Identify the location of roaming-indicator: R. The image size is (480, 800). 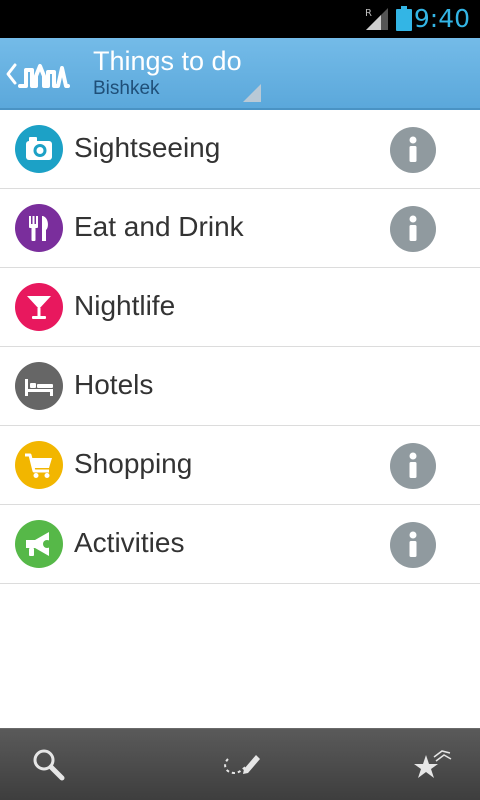
(368, 13).